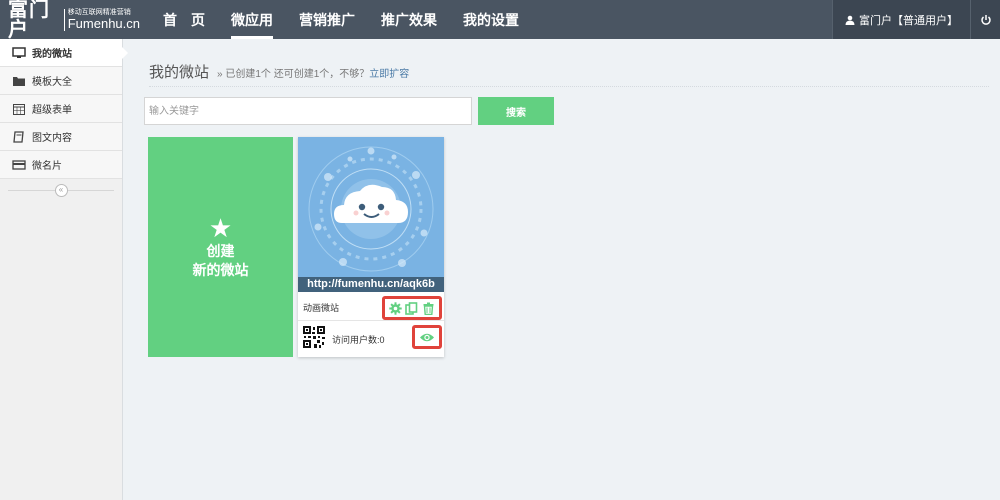  I want to click on create-line-2: 新的微站, so click(220, 270).